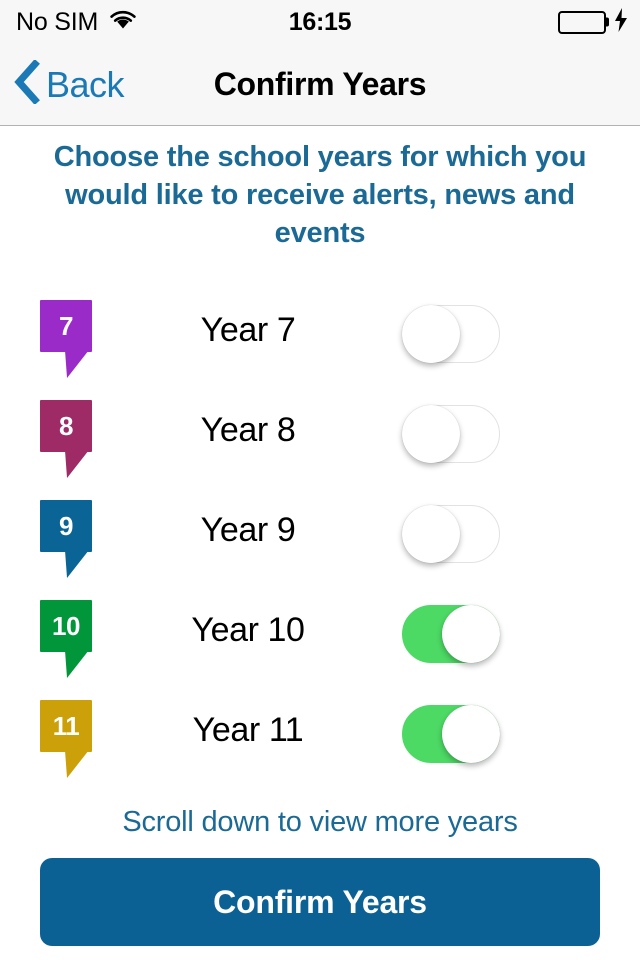 The width and height of the screenshot is (640, 960). What do you see at coordinates (320, 822) in the screenshot?
I see `scroll-hint-text: Scroll down to view more years` at bounding box center [320, 822].